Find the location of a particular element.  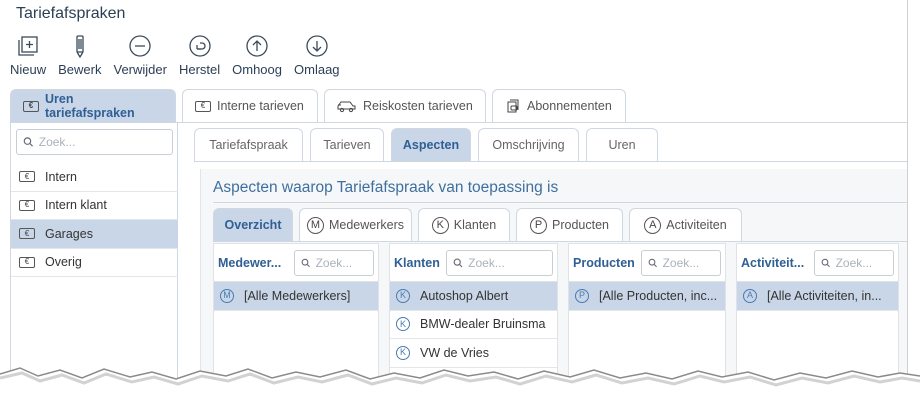

new-button: Nieuw is located at coordinates (28, 55).